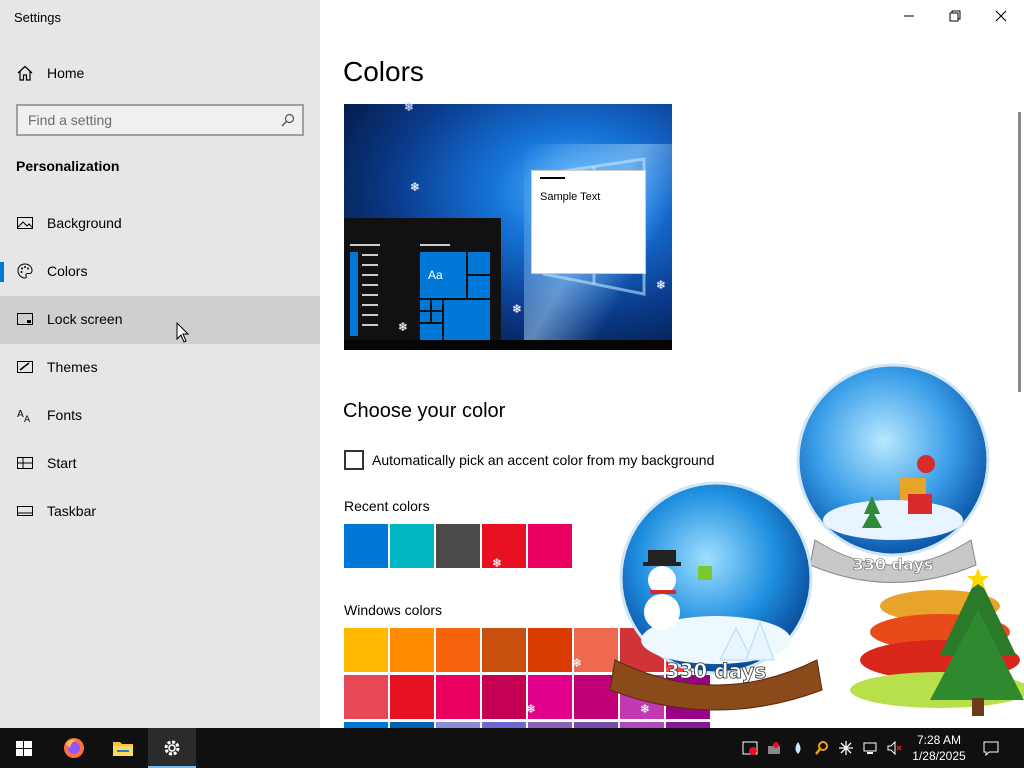 This screenshot has width=1024, height=768. What do you see at coordinates (72, 511) in the screenshot?
I see `sidebar-item-label: Taskbar` at bounding box center [72, 511].